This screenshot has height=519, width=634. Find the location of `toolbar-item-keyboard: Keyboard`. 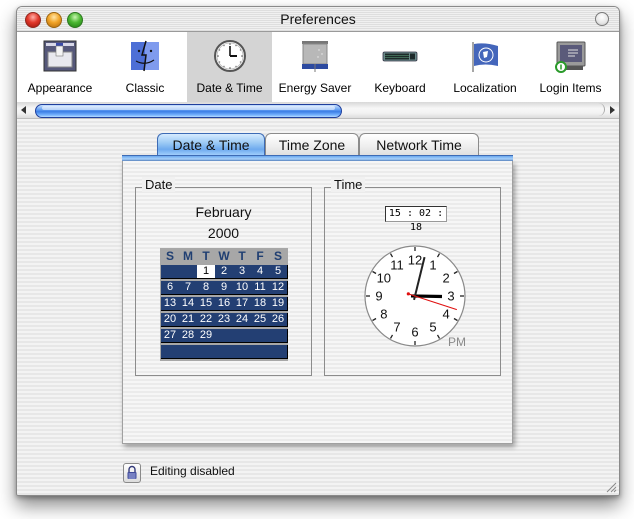

toolbar-item-keyboard: Keyboard is located at coordinates (400, 67).